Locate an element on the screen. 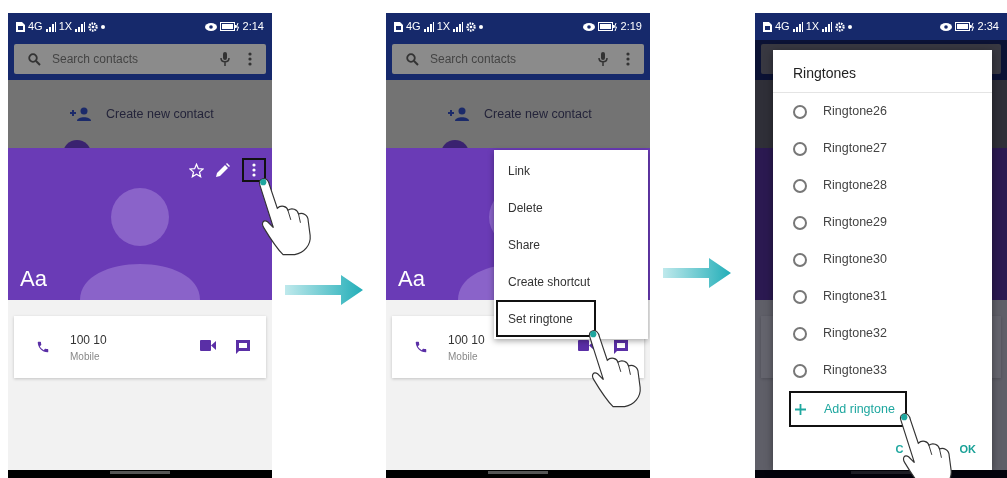 This screenshot has width=1007, height=478. menu-item: Link is located at coordinates (546, 170).